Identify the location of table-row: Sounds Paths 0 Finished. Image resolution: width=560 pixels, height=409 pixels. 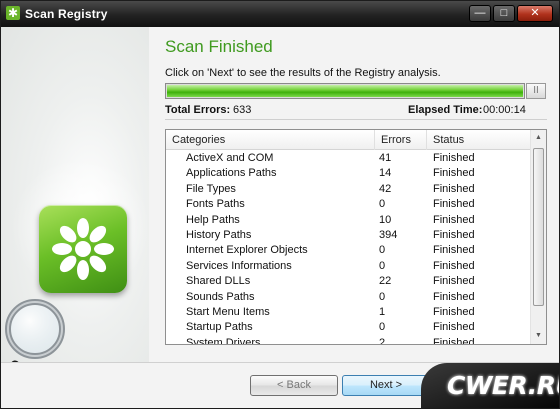
(348, 297).